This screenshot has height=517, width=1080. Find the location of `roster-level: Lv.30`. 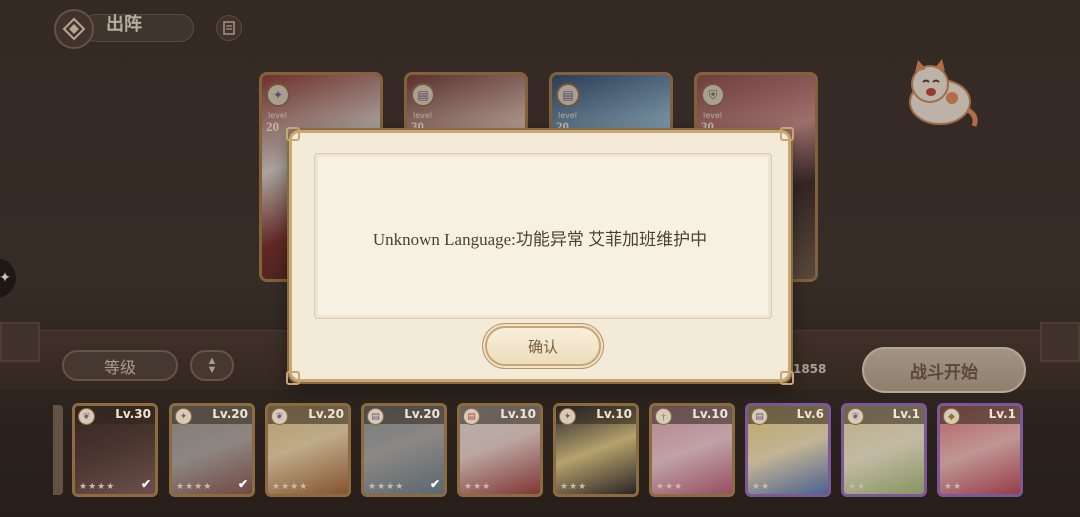

roster-level: Lv.30 is located at coordinates (133, 414).